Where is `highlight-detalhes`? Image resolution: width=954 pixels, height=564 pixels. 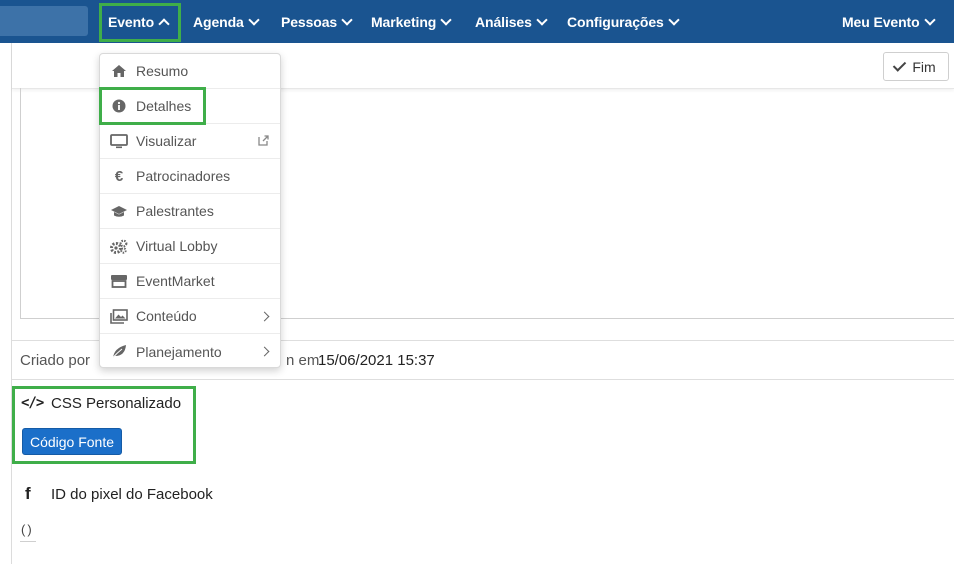 highlight-detalhes is located at coordinates (152, 106).